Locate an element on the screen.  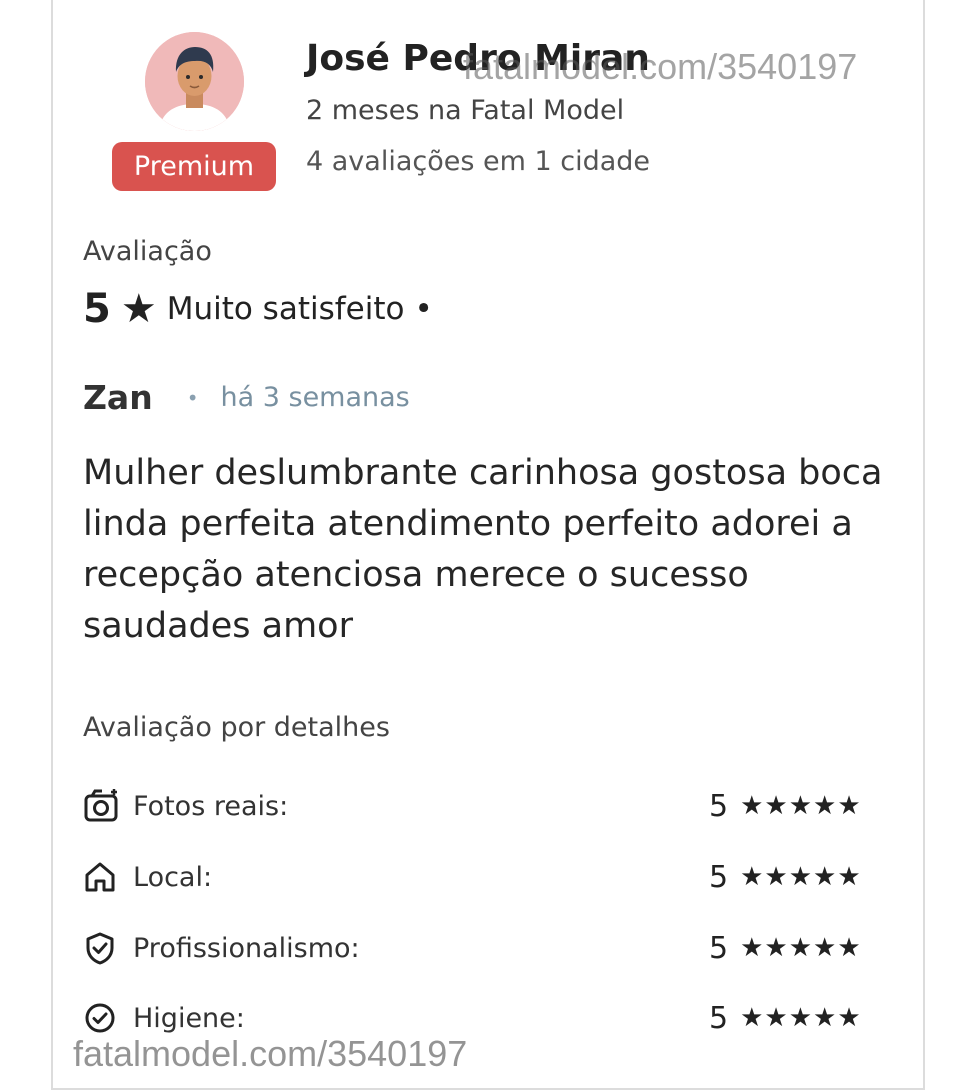
star-icon: ★ is located at coordinates (138, 309).